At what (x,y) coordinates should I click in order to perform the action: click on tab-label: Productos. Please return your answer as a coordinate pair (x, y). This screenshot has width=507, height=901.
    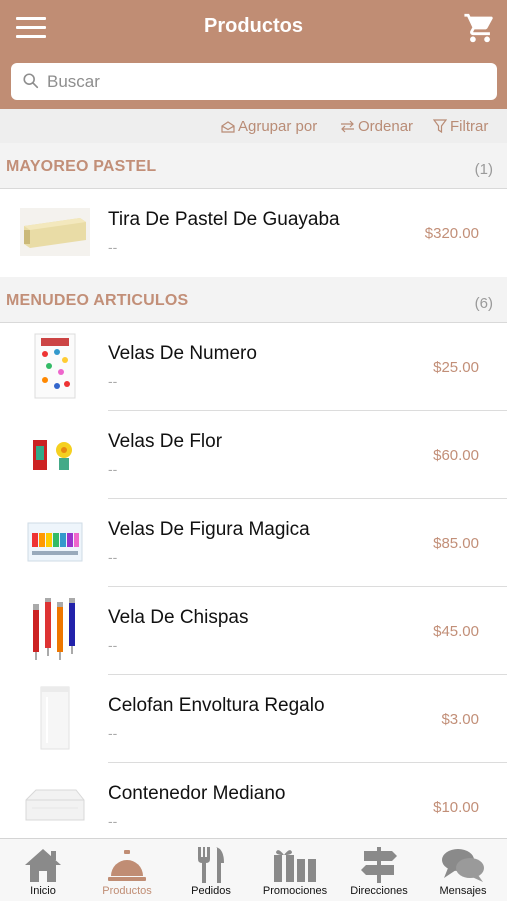
    Looking at the image, I should click on (127, 891).